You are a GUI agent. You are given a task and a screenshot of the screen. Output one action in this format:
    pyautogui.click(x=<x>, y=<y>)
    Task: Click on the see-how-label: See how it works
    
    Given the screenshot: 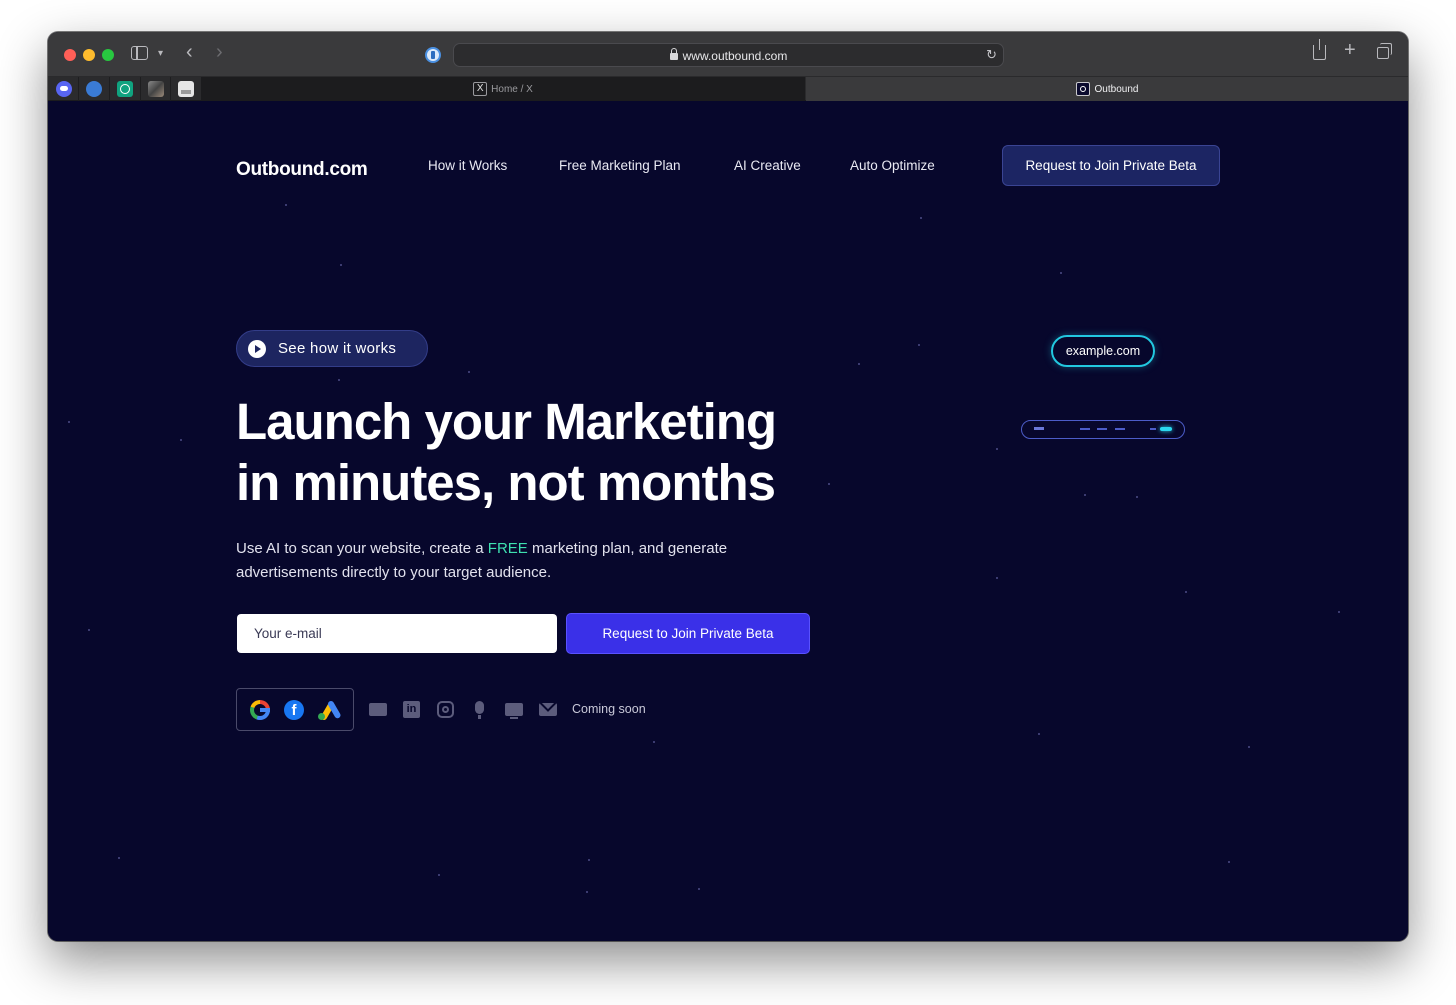 What is the action you would take?
    pyautogui.click(x=337, y=348)
    